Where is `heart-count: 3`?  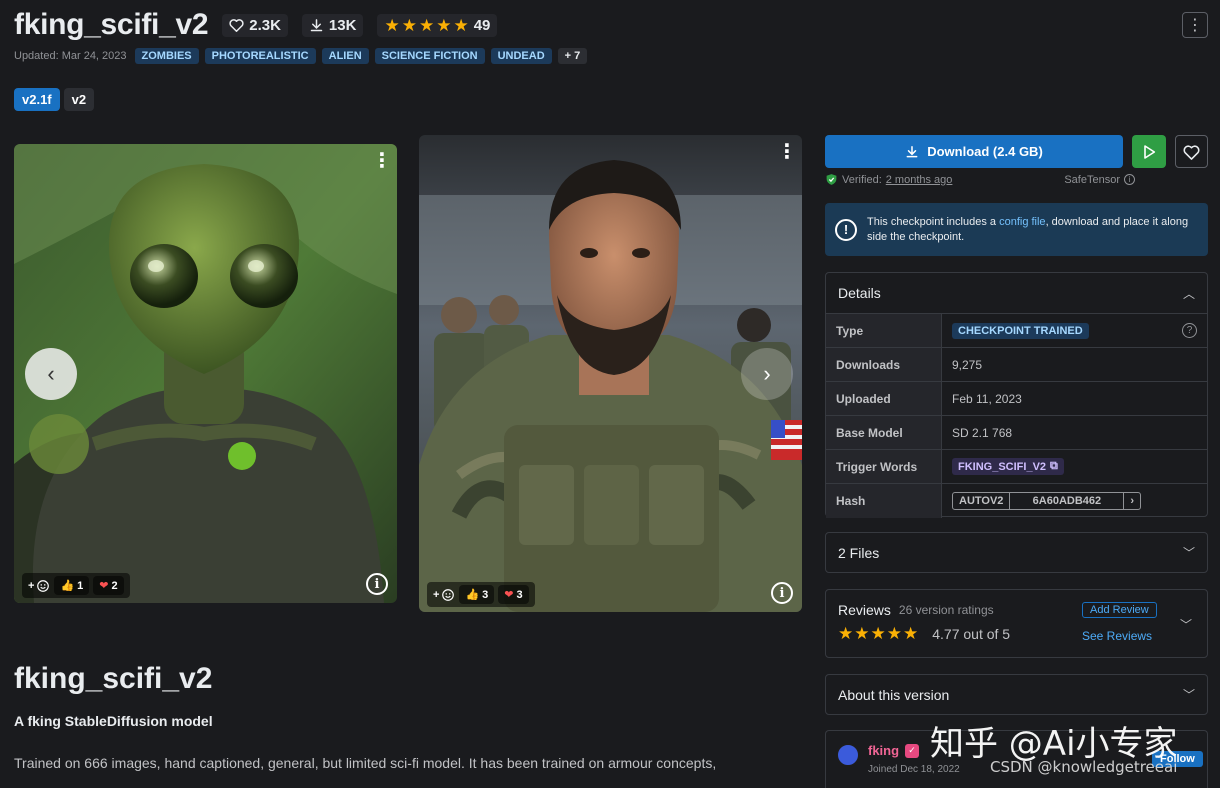 heart-count: 3 is located at coordinates (519, 594).